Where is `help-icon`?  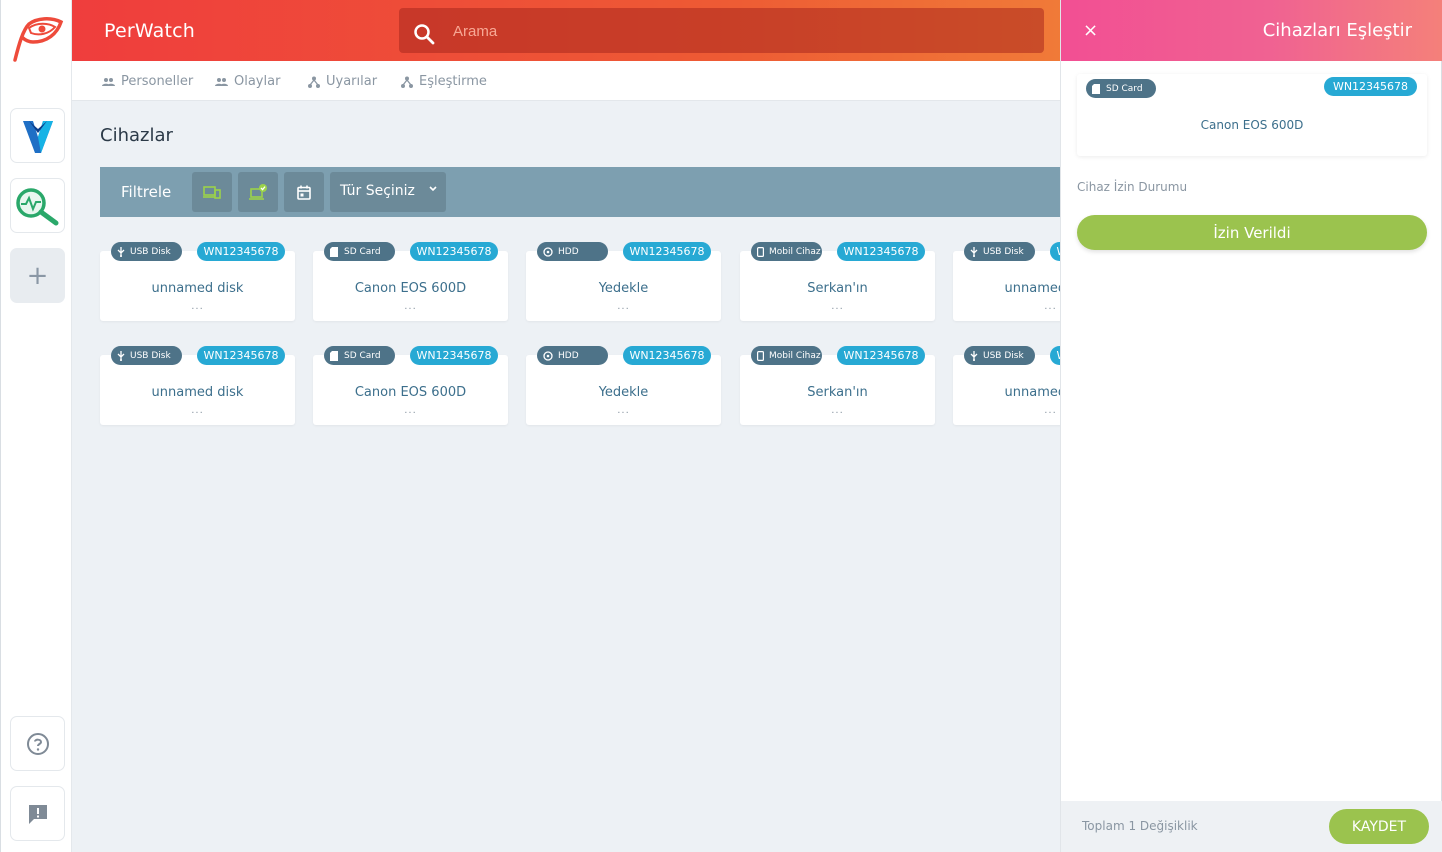
help-icon is located at coordinates (37, 743).